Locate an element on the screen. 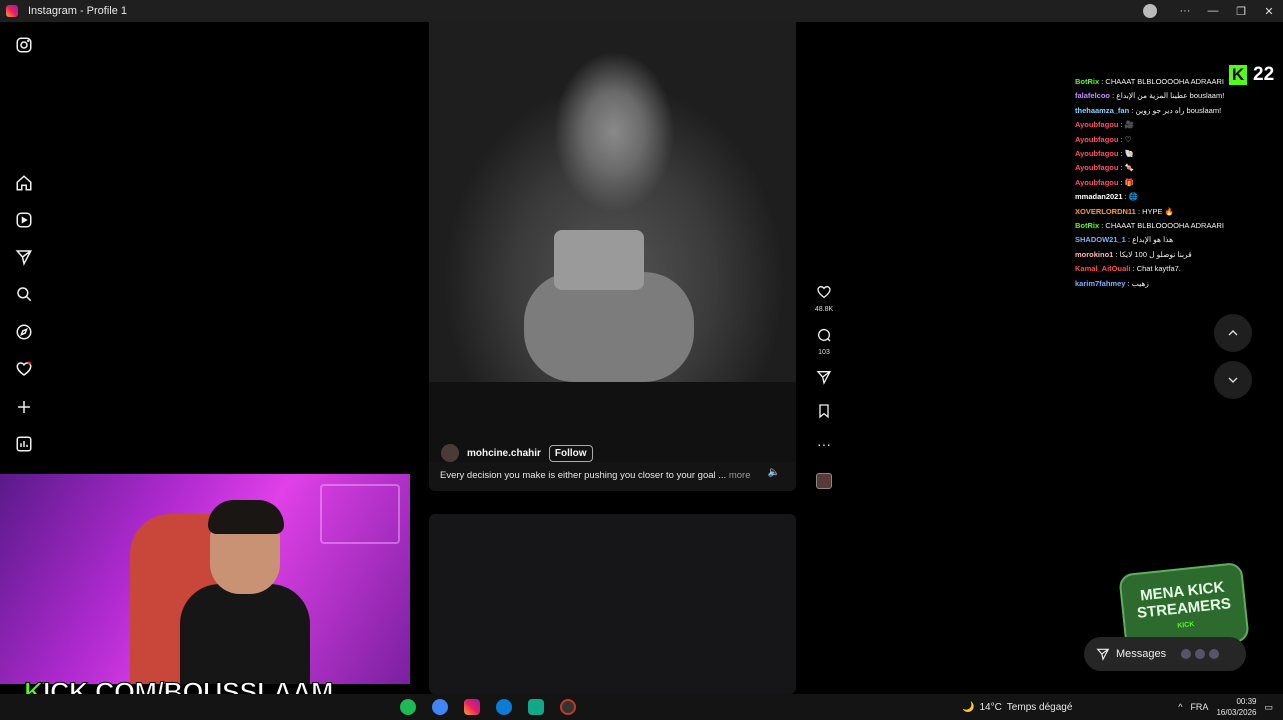  temperature: 14°C is located at coordinates (990, 707).